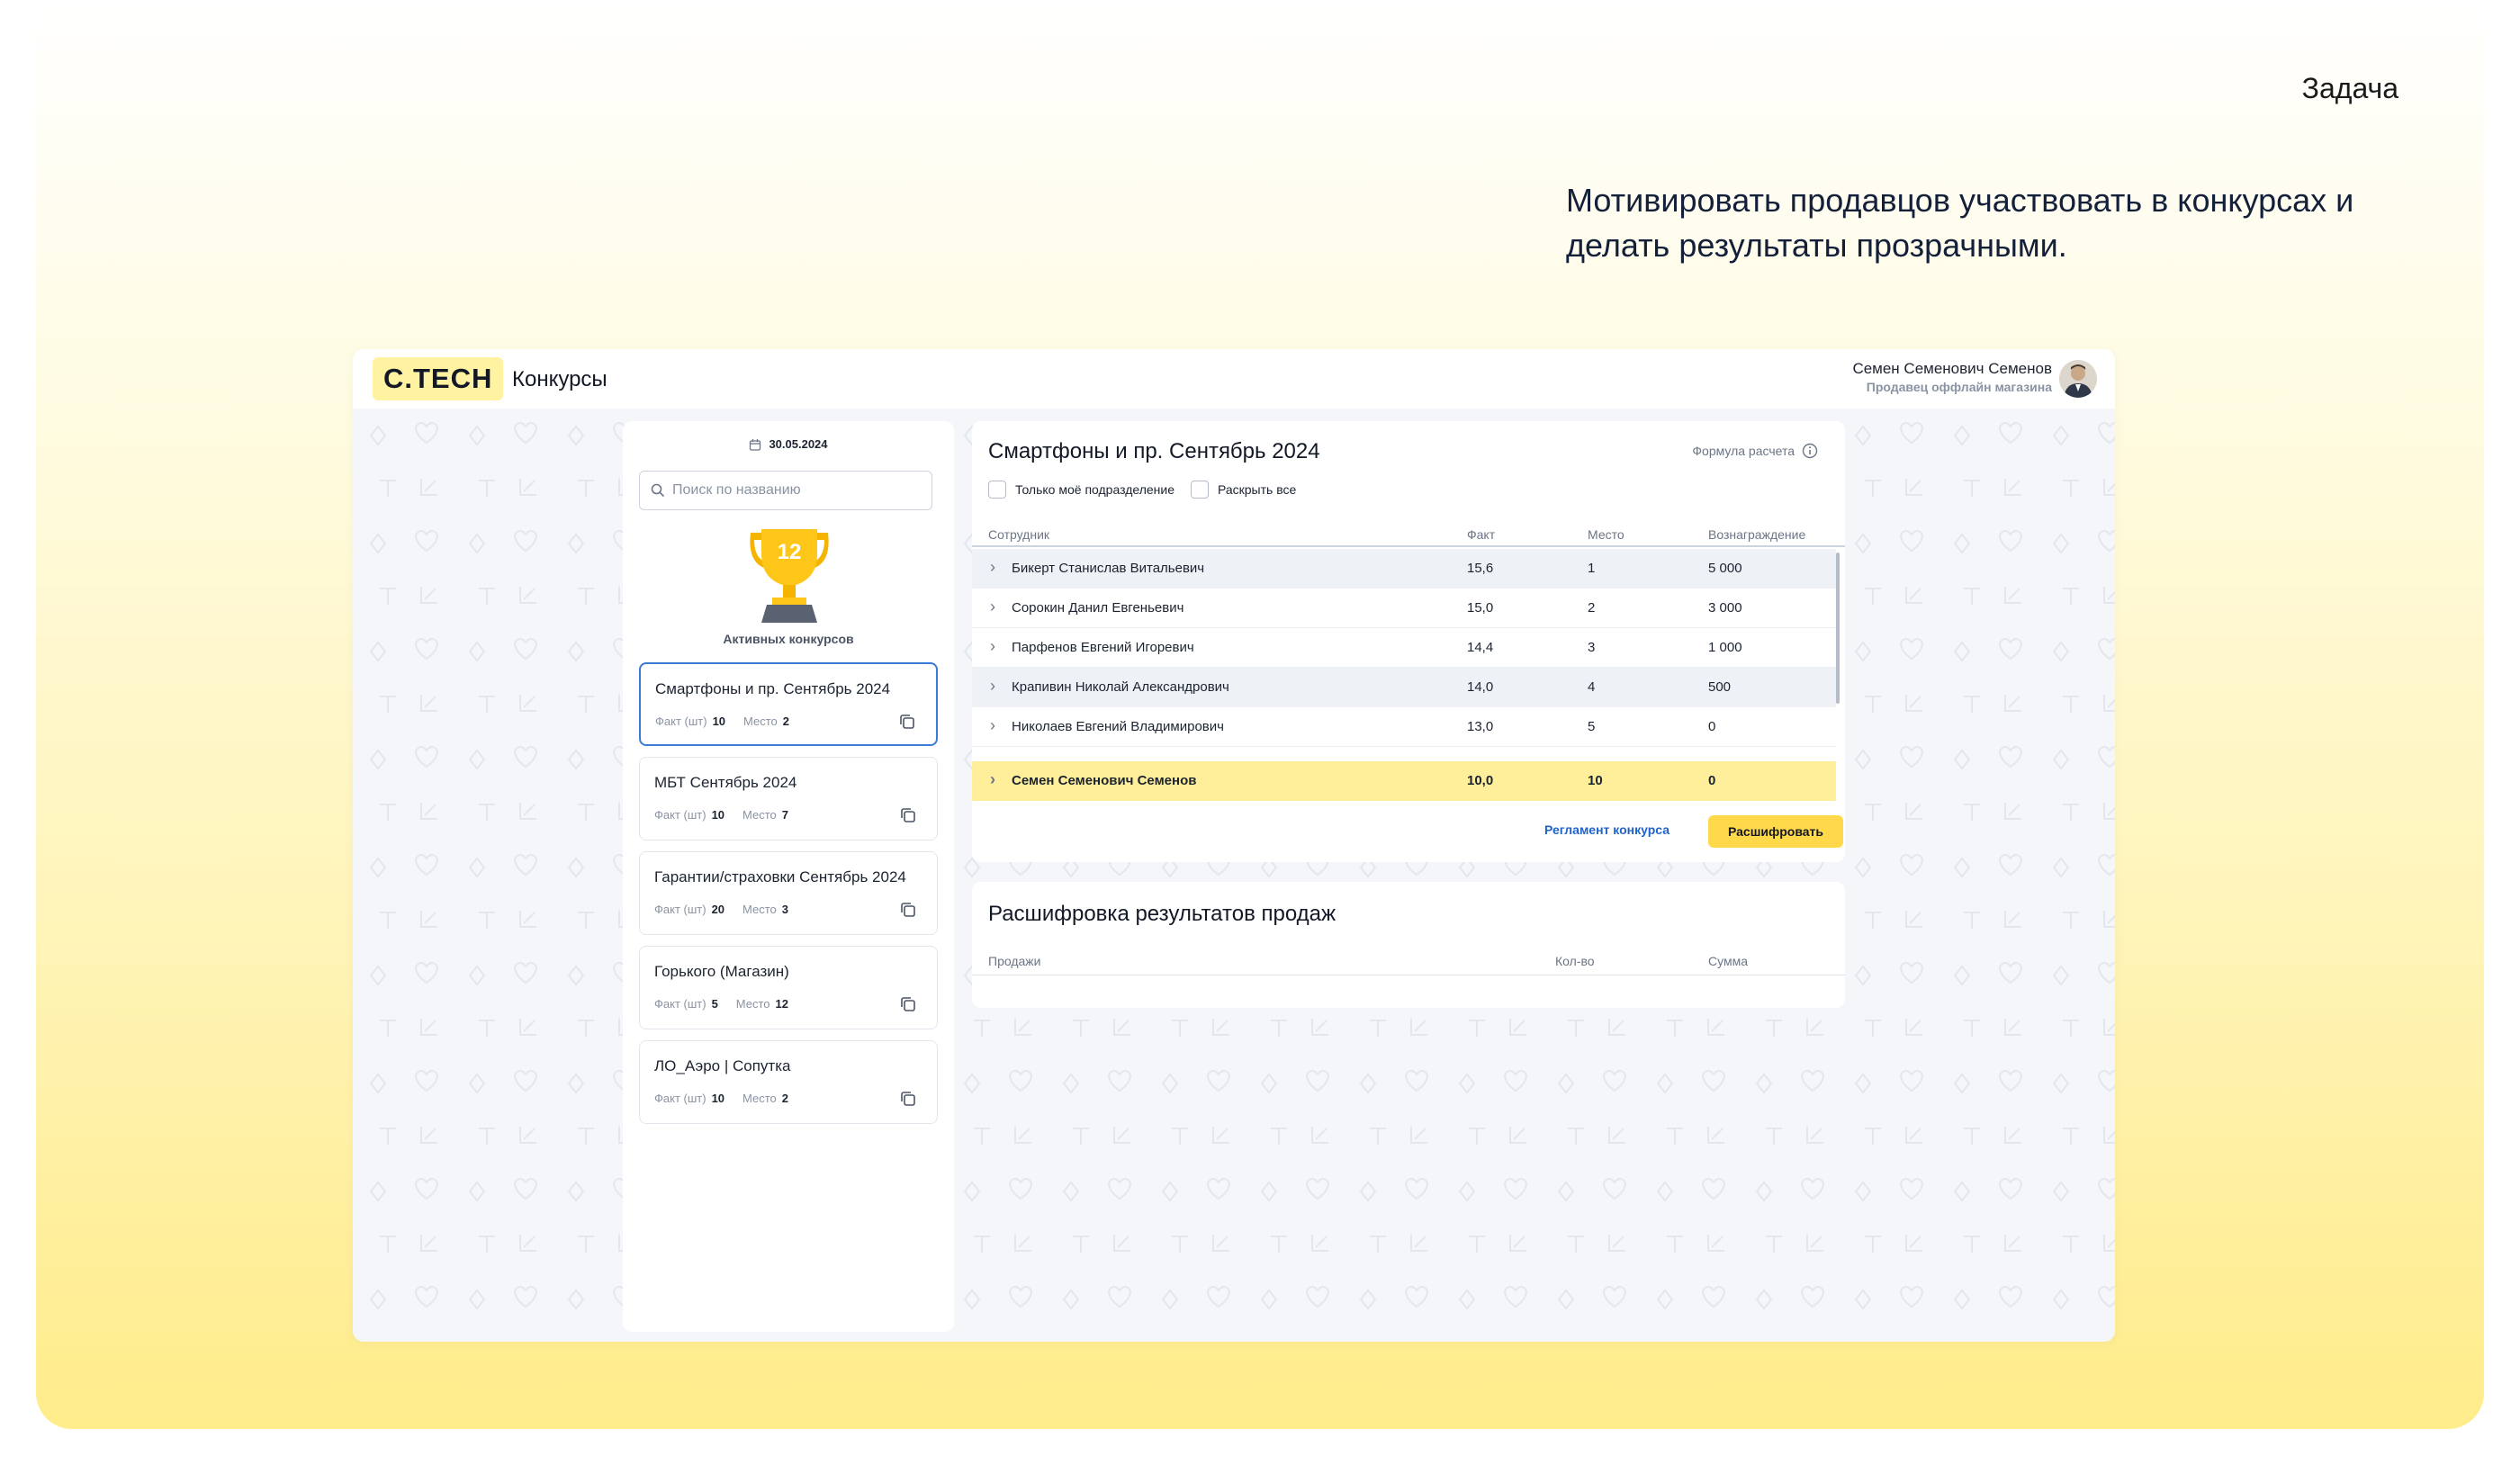 The height and width of the screenshot is (1465, 2520). Describe the element at coordinates (755, 444) in the screenshot. I see `calendar-icon` at that location.